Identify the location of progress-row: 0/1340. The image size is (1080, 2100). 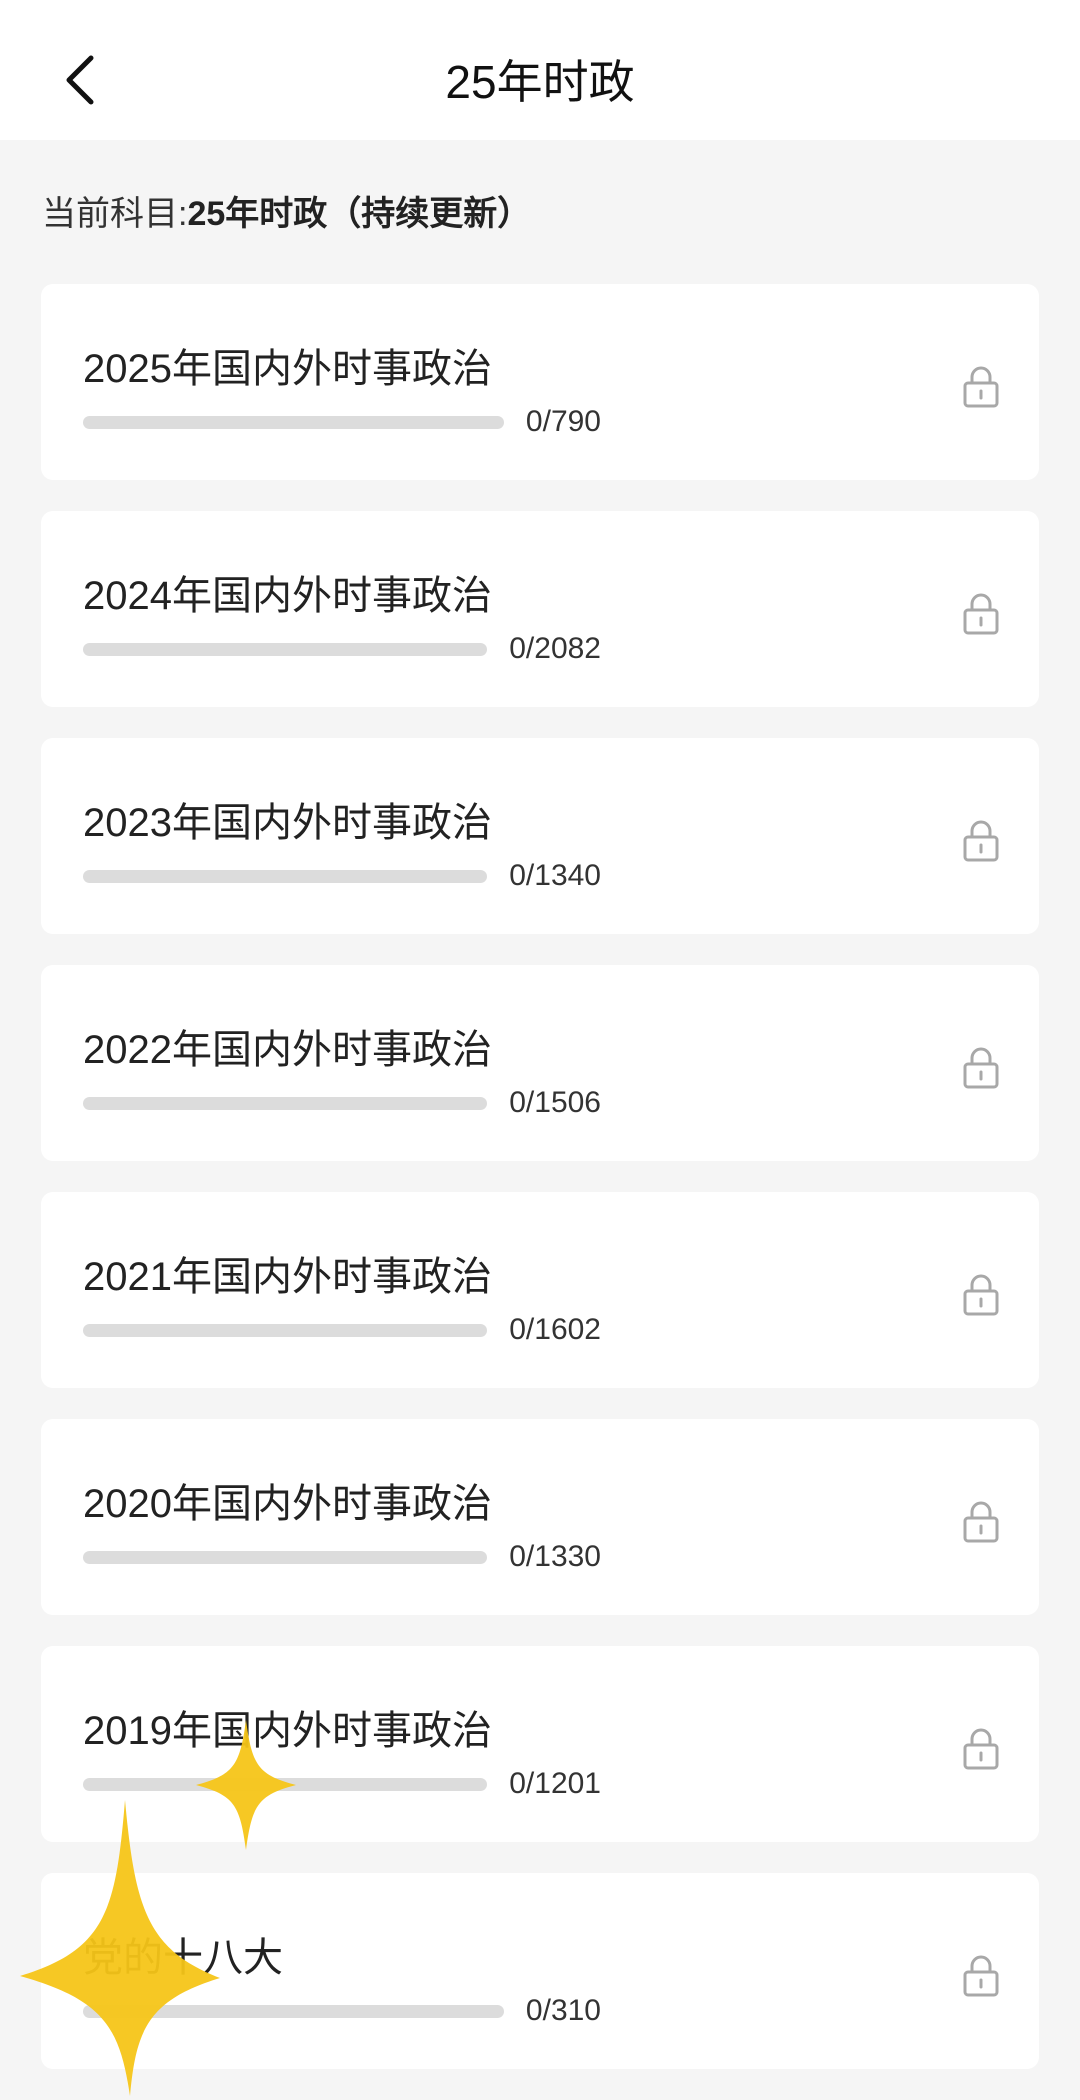
(342, 876).